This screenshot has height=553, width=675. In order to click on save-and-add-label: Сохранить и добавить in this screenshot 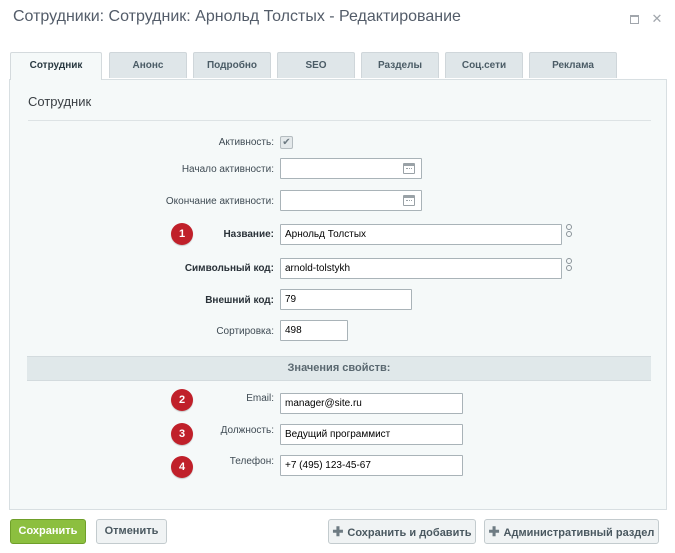, I will do `click(409, 533)`.